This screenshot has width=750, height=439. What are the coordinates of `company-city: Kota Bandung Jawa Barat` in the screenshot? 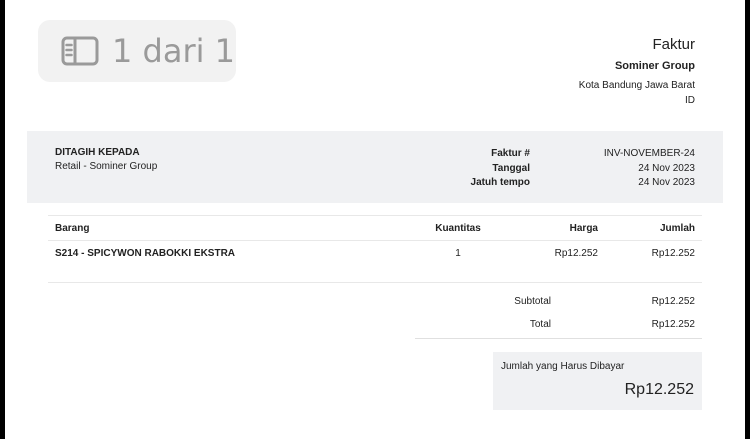 It's located at (636, 85).